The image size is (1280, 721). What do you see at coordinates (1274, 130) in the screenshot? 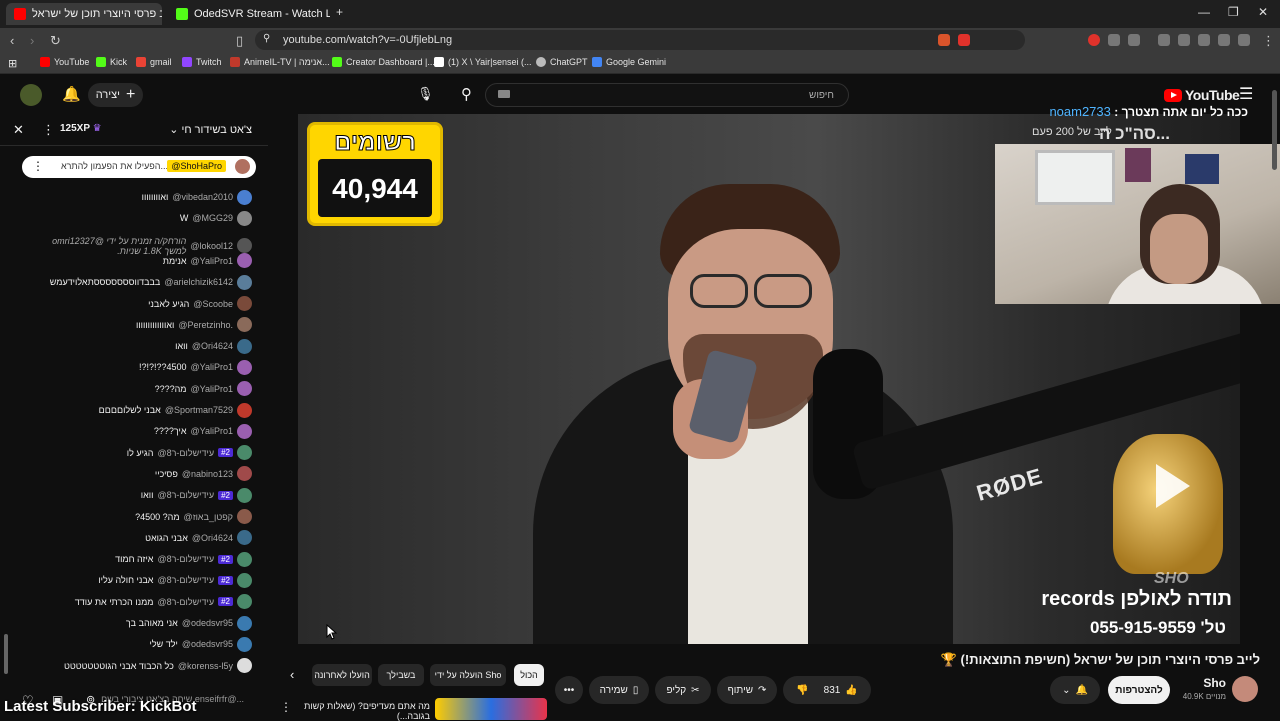
I see `scrollbar` at bounding box center [1274, 130].